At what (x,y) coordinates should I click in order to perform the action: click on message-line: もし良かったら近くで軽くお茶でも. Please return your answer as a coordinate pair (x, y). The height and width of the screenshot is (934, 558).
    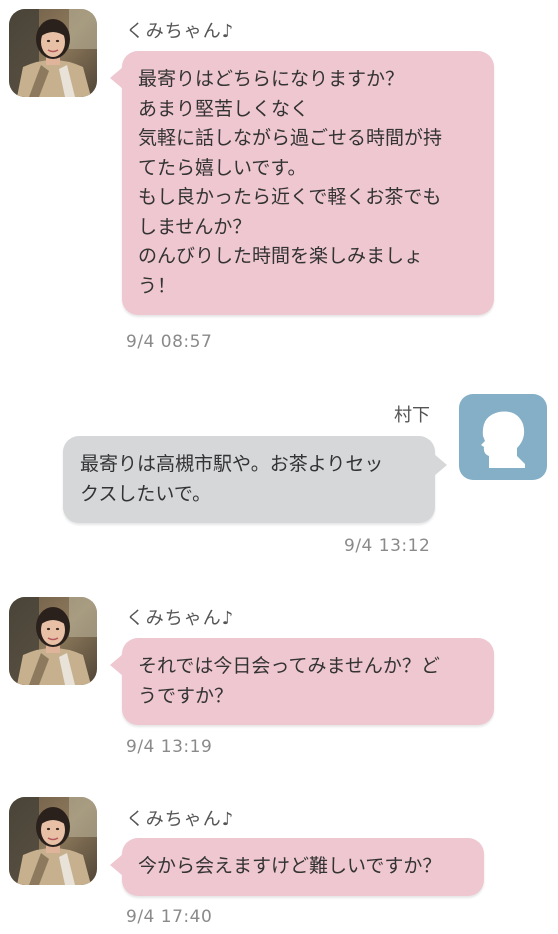
    Looking at the image, I should click on (290, 197).